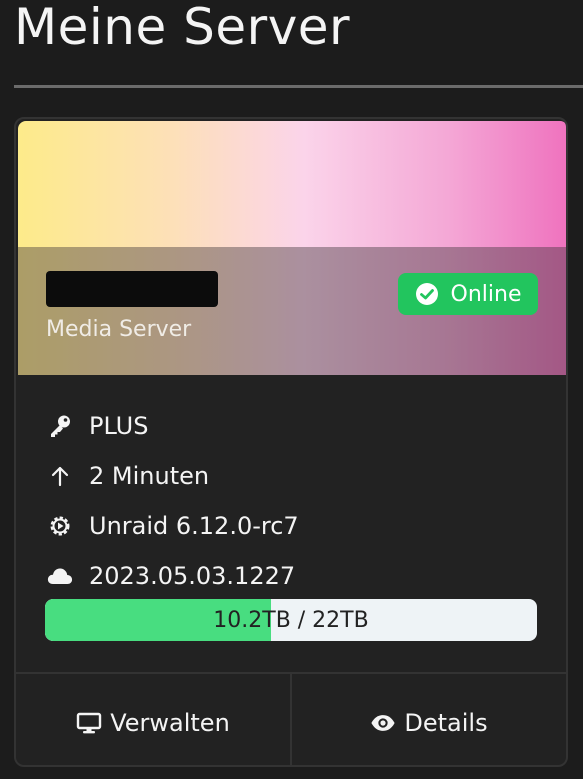 The width and height of the screenshot is (583, 779). I want to click on title-divider, so click(298, 86).